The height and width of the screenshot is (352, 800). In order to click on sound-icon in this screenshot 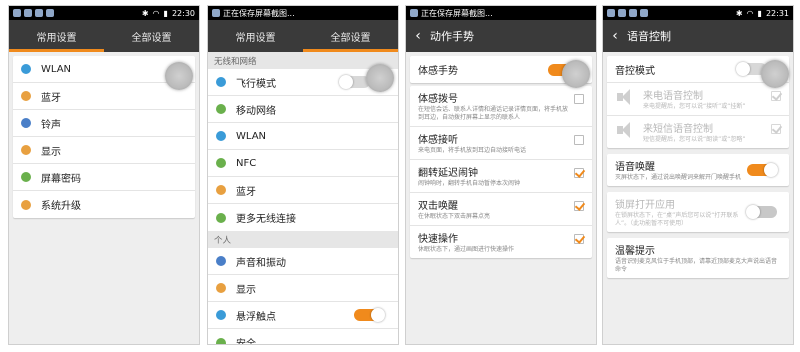, I will do `click(221, 261)`.